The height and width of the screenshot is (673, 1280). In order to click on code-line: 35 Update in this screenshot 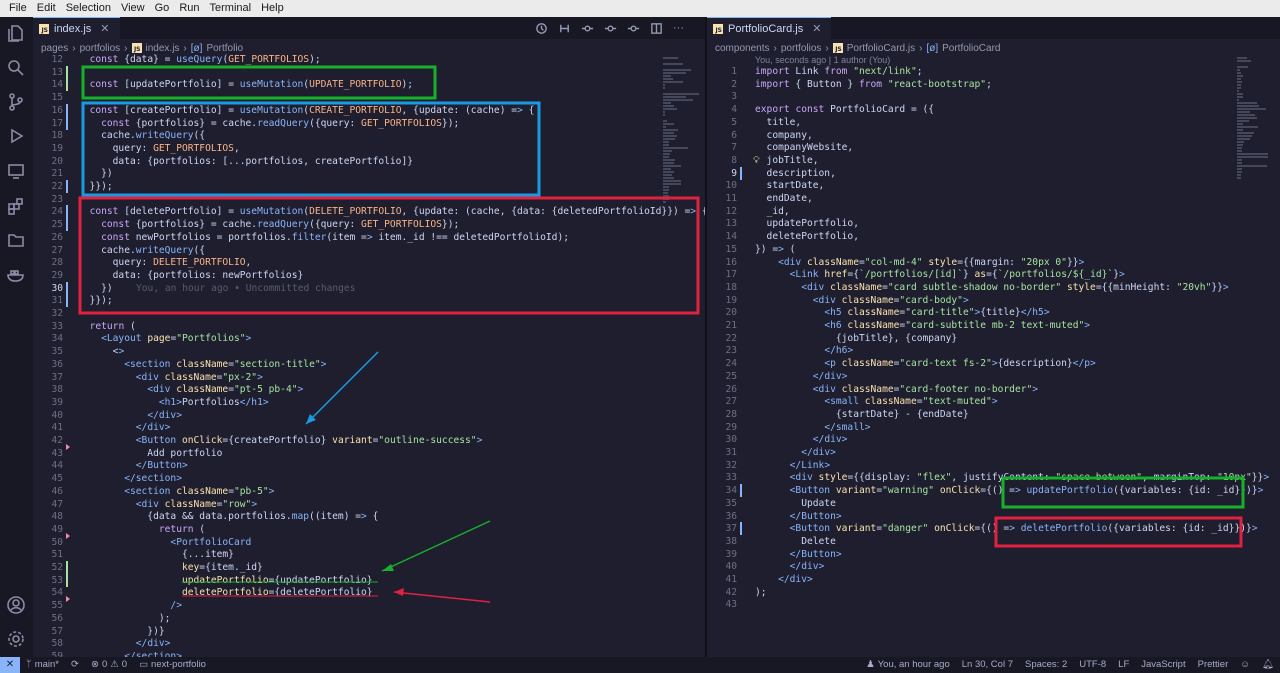, I will do `click(993, 503)`.